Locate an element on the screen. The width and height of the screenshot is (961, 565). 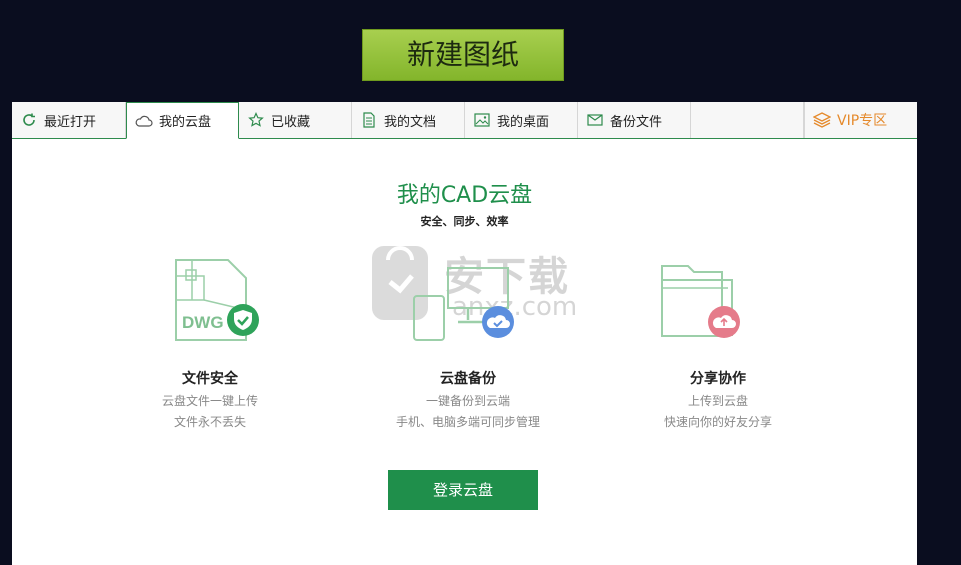
tab-recent: 最近打开 is located at coordinates (69, 120).